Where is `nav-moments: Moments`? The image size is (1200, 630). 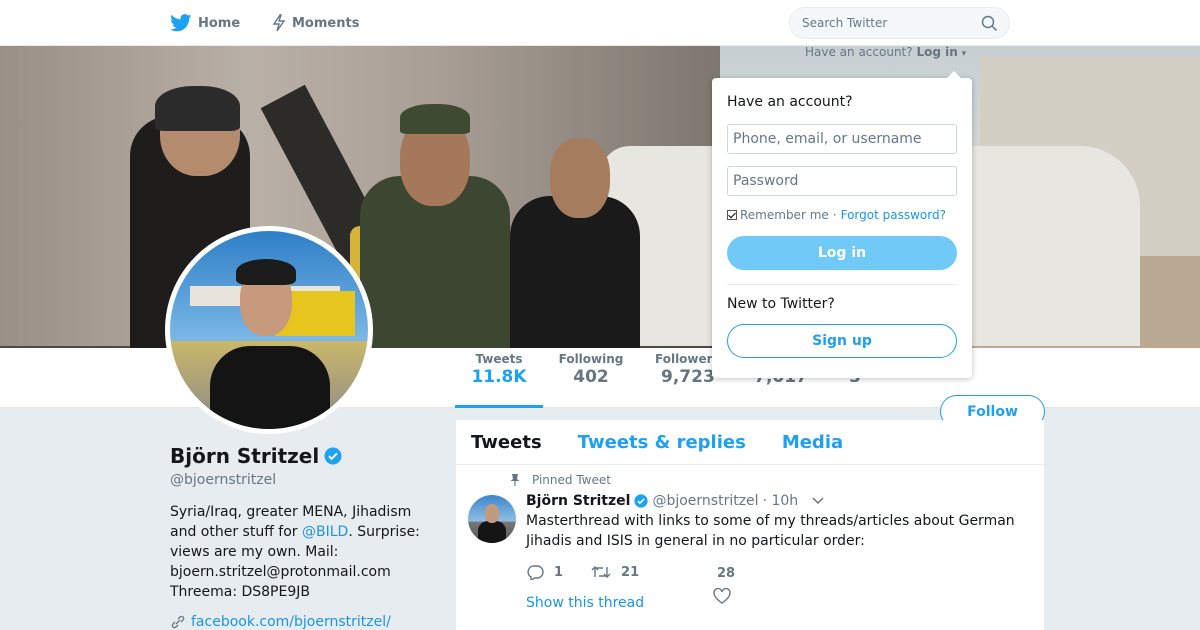
nav-moments: Moments is located at coordinates (315, 23).